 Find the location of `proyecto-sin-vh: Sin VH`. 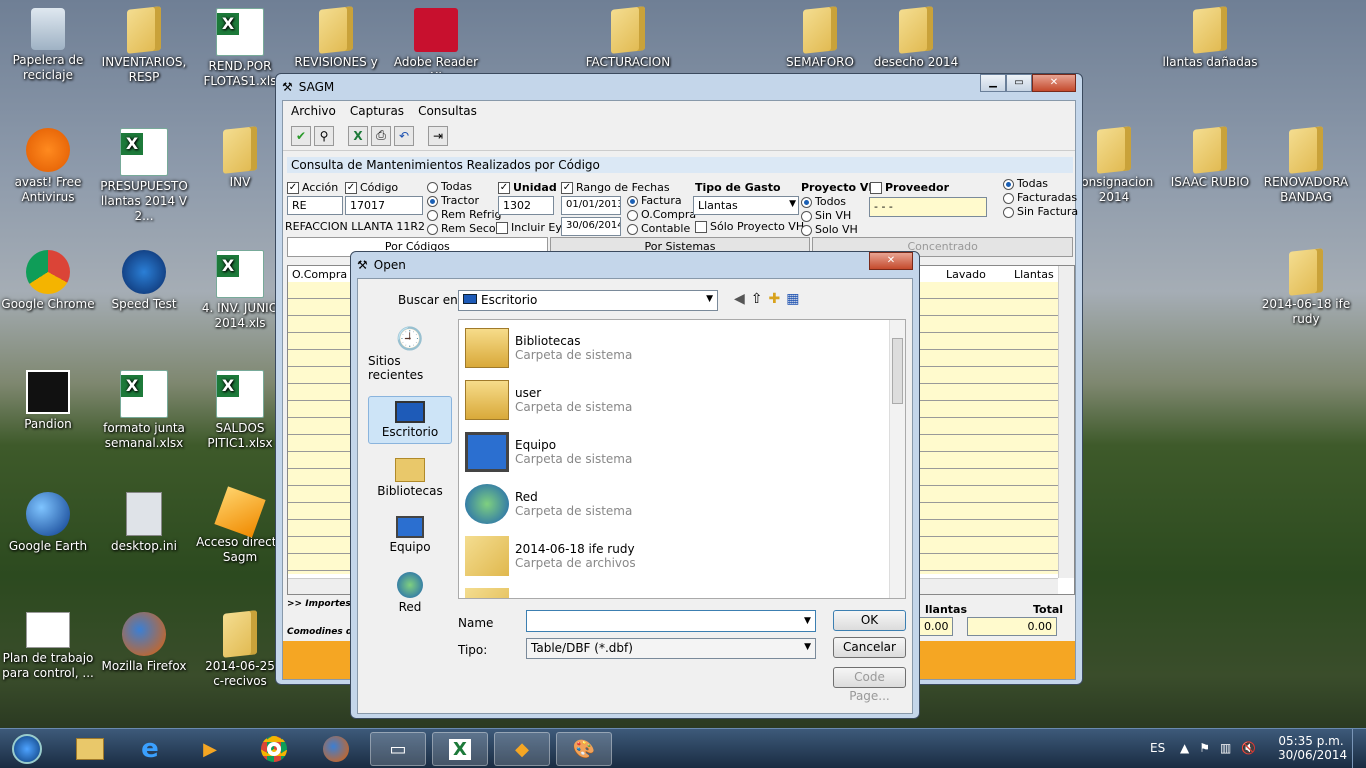

proyecto-sin-vh: Sin VH is located at coordinates (826, 215).